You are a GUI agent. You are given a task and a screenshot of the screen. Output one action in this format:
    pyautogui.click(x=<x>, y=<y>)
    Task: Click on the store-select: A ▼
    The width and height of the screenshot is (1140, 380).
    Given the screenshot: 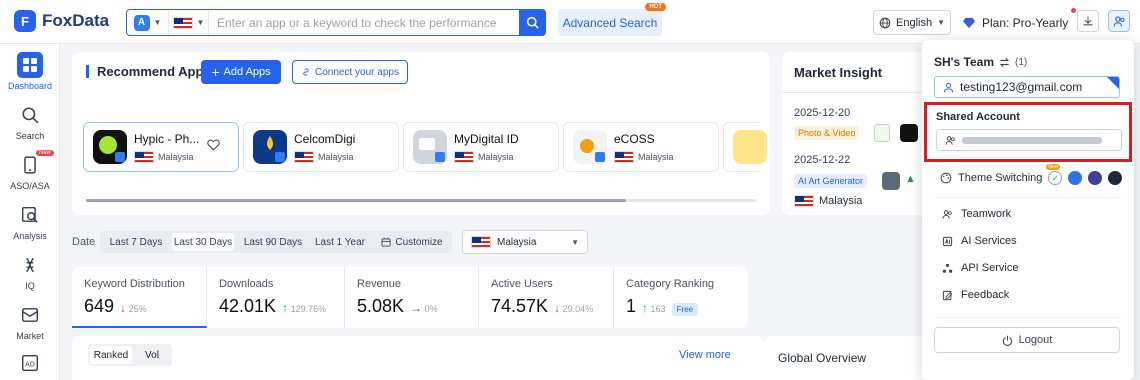 What is the action you would take?
    pyautogui.click(x=148, y=22)
    